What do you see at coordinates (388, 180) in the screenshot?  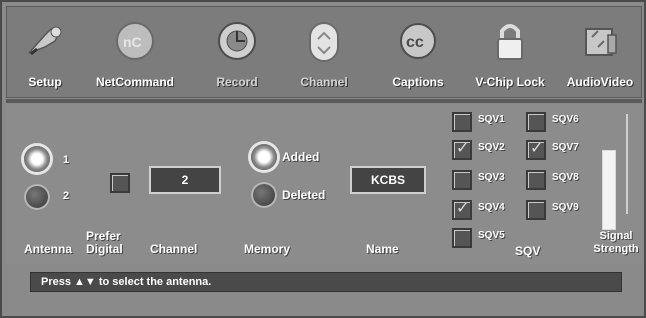 I see `name-field: KCBS` at bounding box center [388, 180].